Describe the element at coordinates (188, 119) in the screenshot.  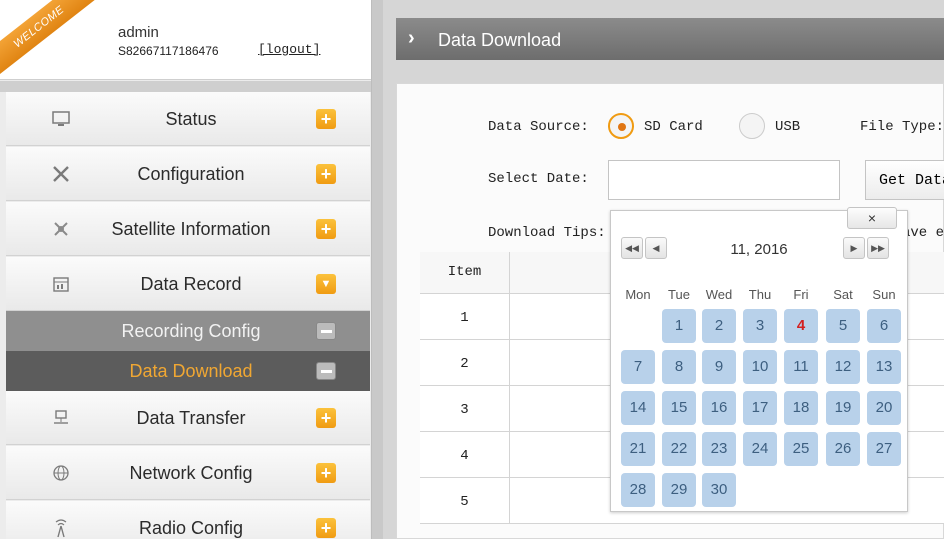
I see `sidebar-item-status: Status +` at that location.